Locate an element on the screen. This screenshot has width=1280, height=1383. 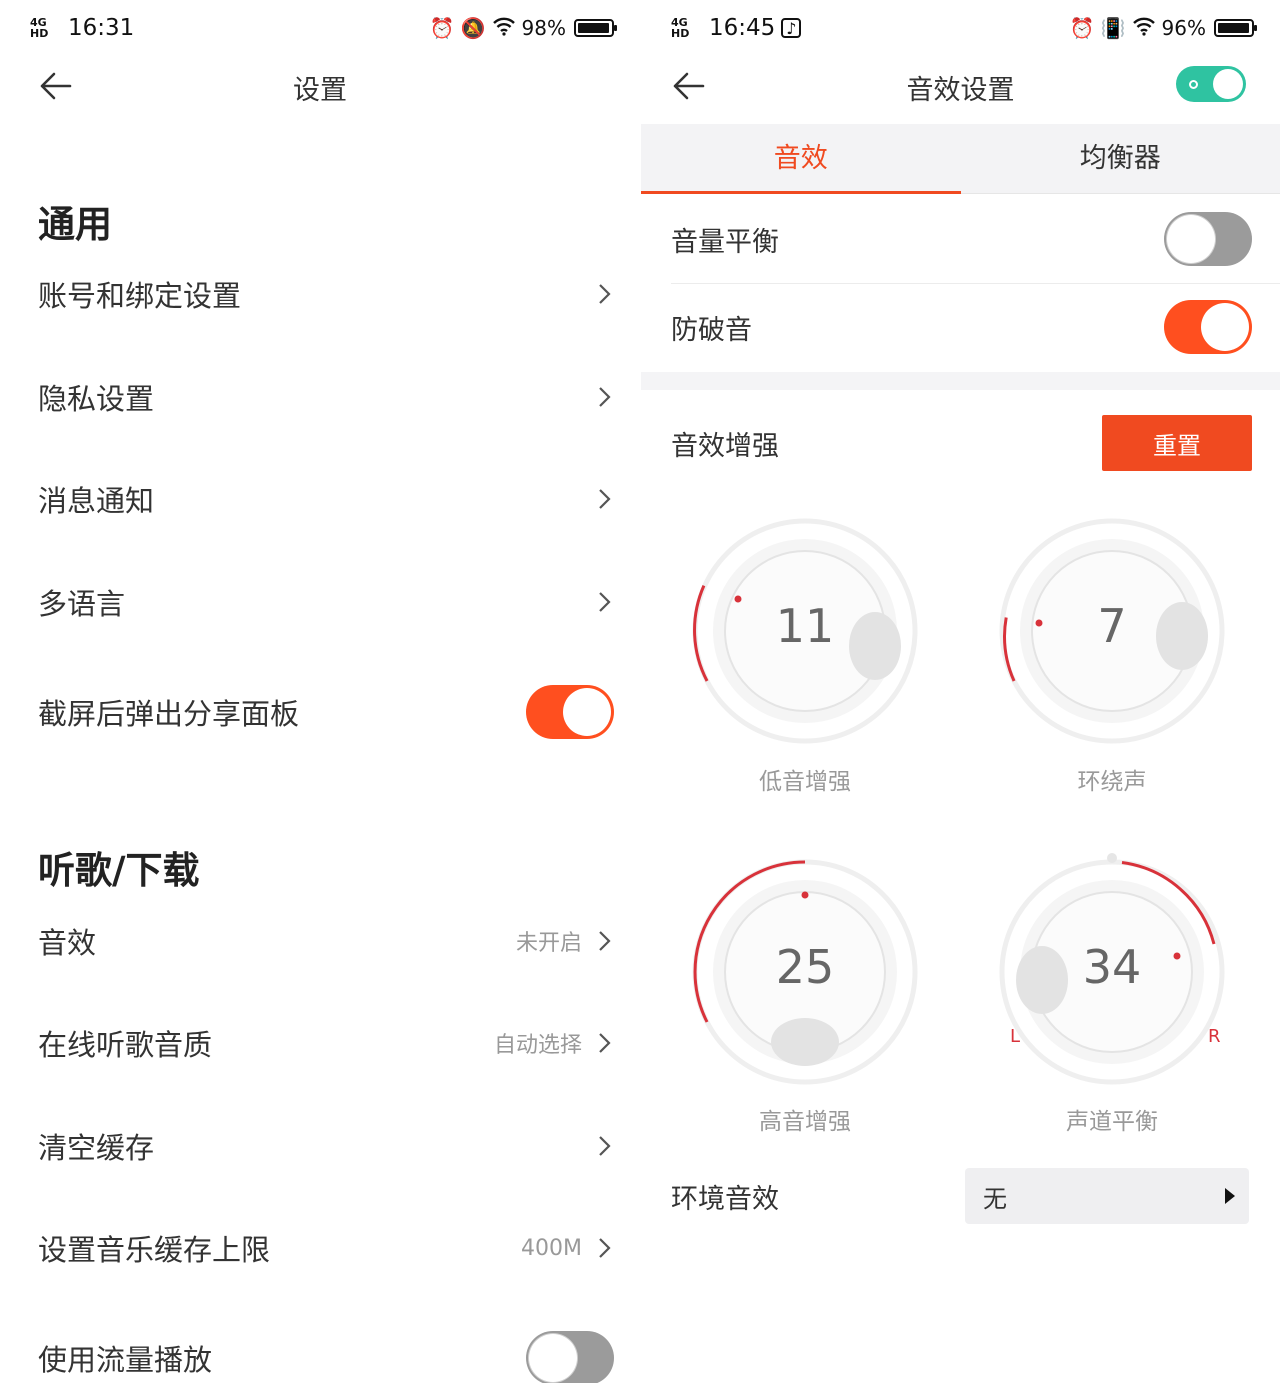
row-label: 清空缓存 is located at coordinates (96, 1148).